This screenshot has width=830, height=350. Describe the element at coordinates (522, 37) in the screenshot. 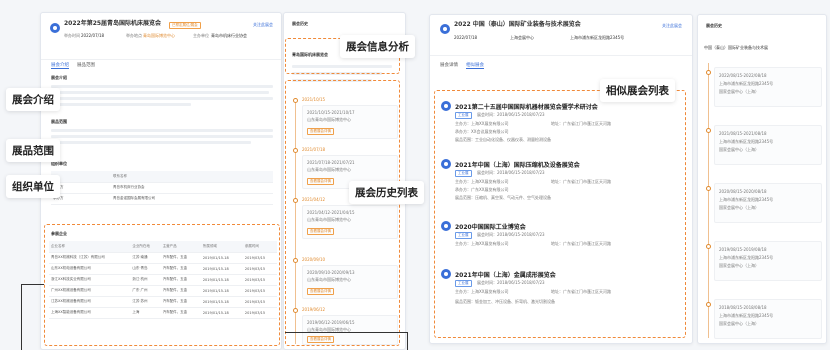

I see `info-value-place: 上海会展中心` at that location.